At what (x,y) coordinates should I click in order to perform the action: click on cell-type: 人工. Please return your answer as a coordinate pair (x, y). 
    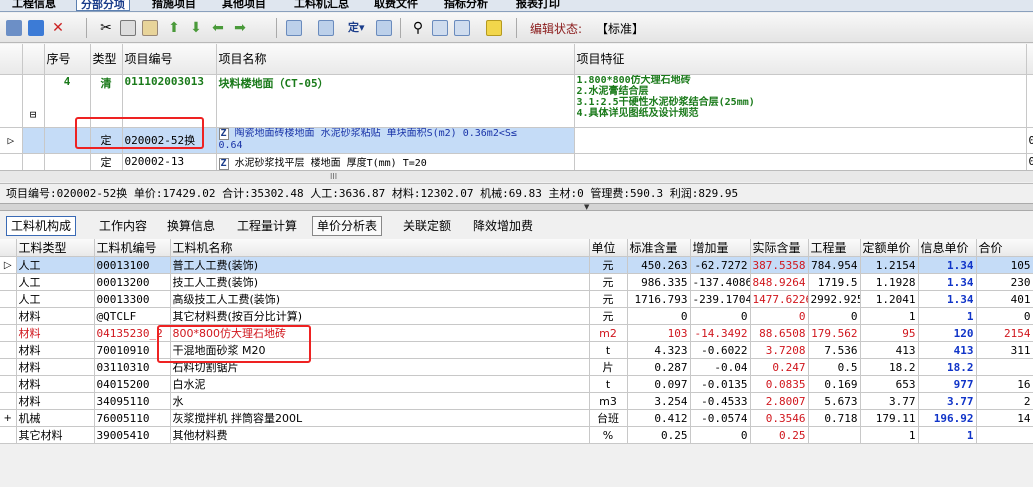
    Looking at the image, I should click on (55, 282).